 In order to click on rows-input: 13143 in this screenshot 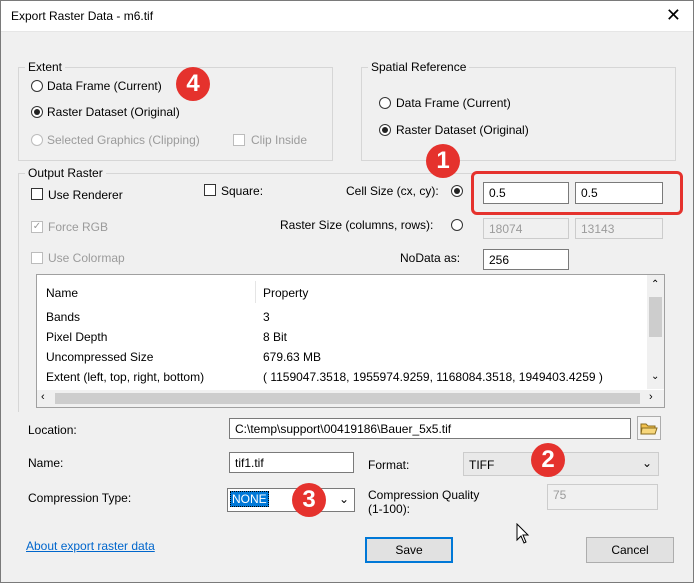, I will do `click(619, 228)`.